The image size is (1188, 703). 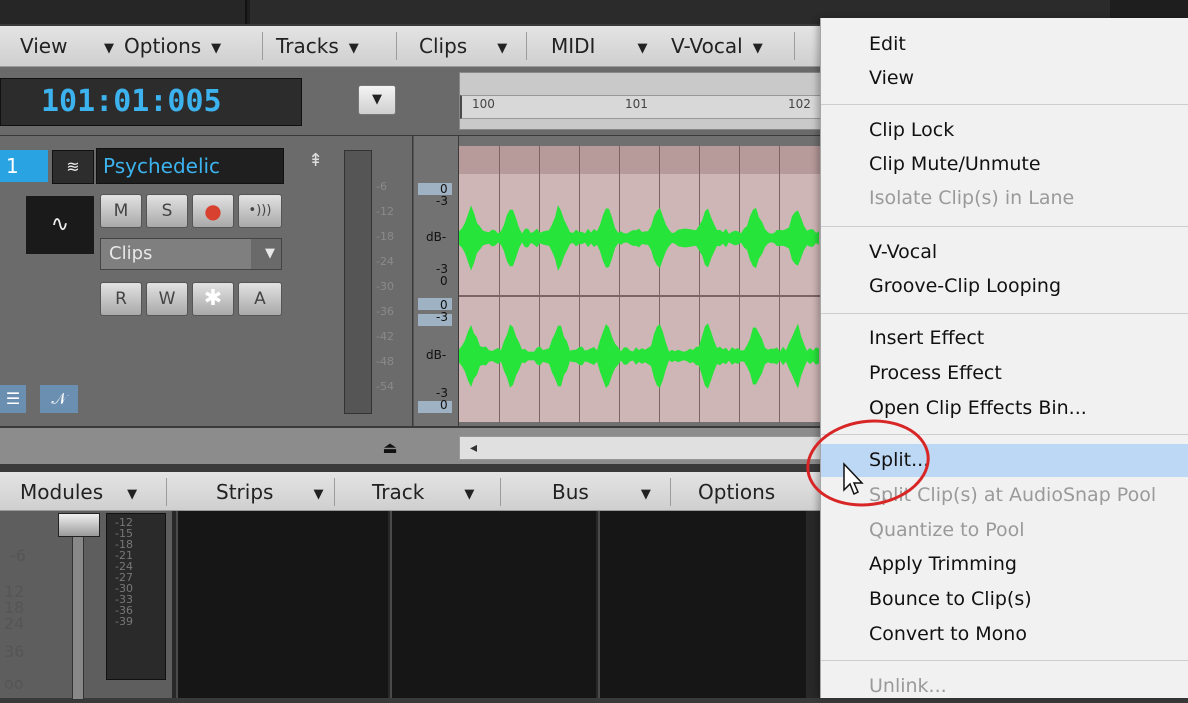 I want to click on console-menubar: Modules ▼ Strips ▼ Track ▼ Bus ▼ Options, so click(x=410, y=491).